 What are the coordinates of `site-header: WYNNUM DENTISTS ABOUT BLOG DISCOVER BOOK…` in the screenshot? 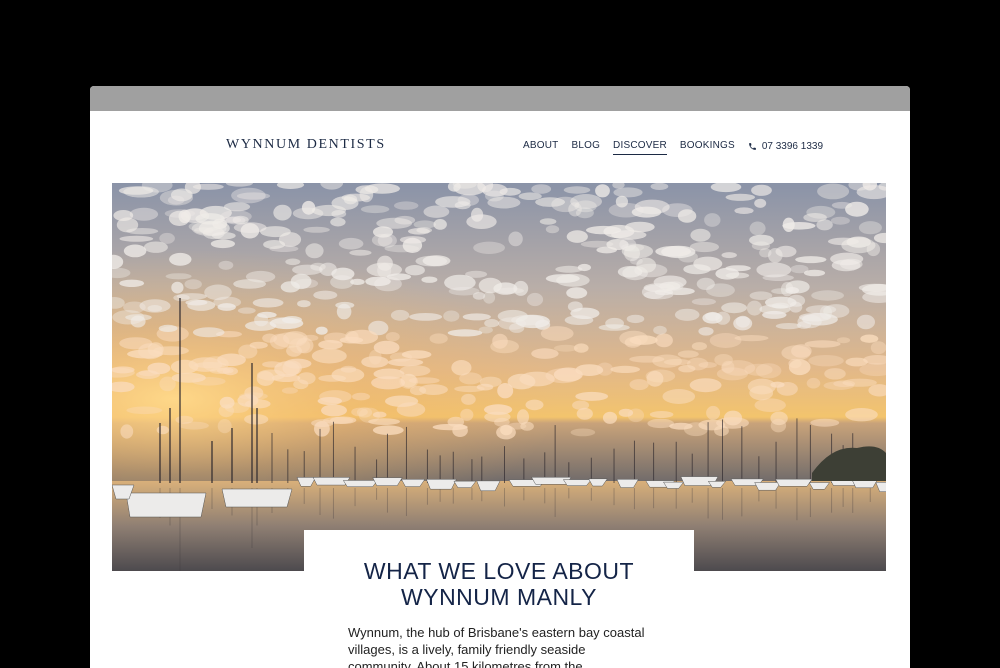 It's located at (500, 147).